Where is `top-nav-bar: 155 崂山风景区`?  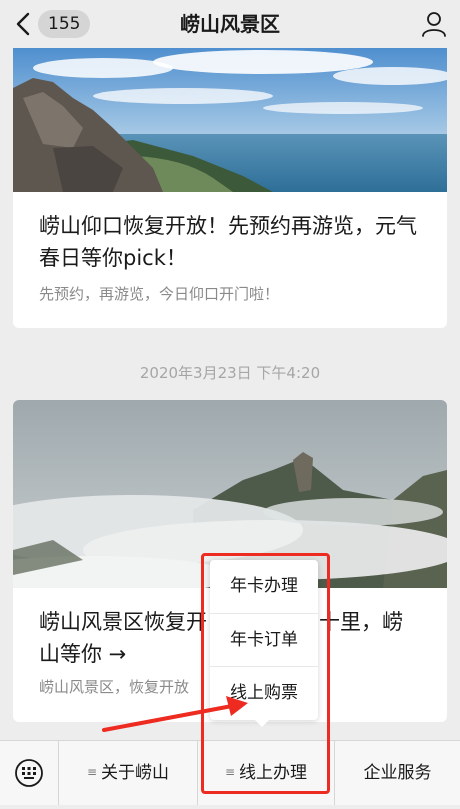 top-nav-bar: 155 崂山风景区 is located at coordinates (230, 24).